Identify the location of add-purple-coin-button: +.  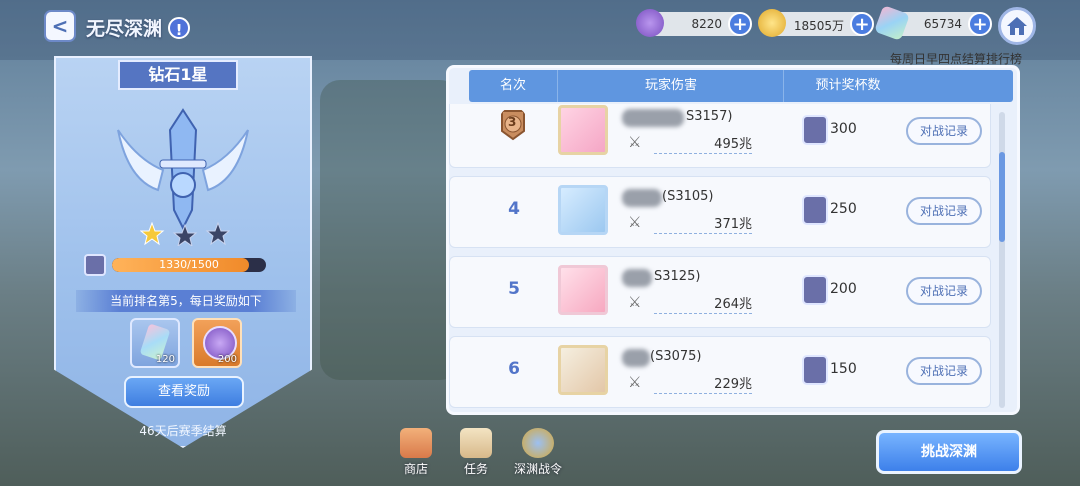
(740, 24).